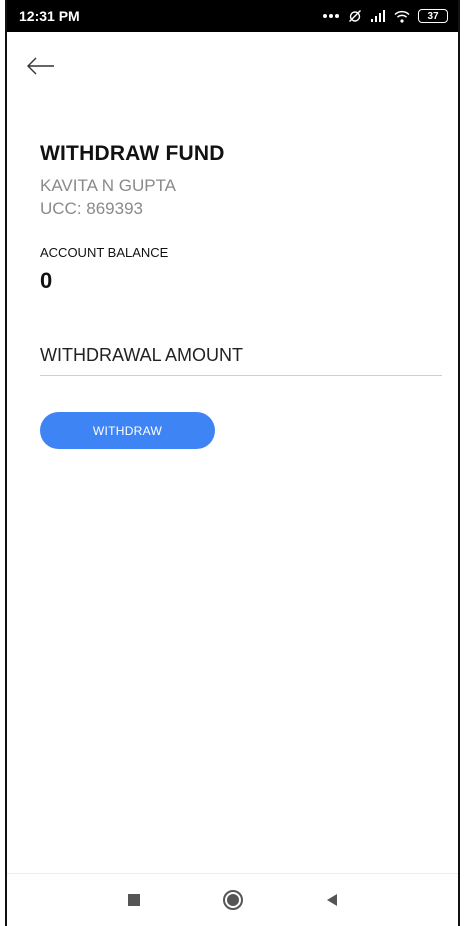  What do you see at coordinates (46, 280) in the screenshot?
I see `account-balance-value: 0` at bounding box center [46, 280].